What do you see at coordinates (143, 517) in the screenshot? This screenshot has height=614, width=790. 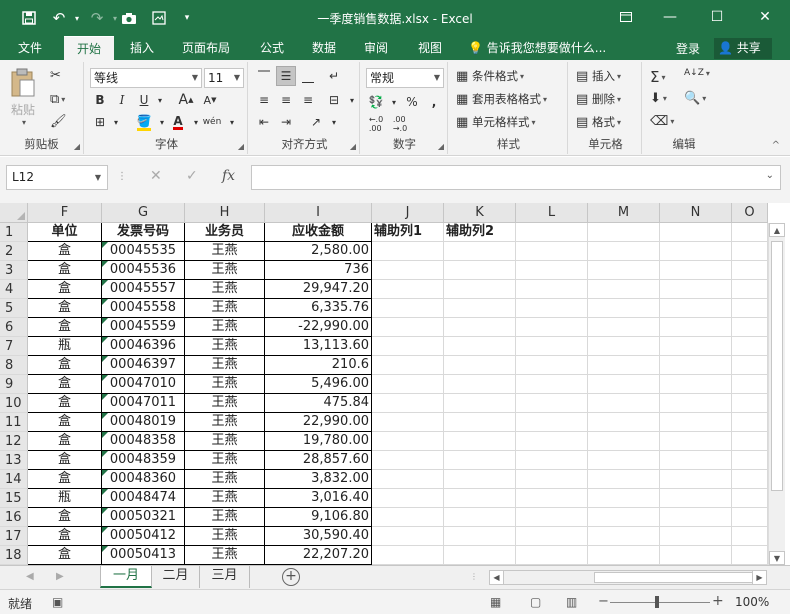 I see `cell-g16: 00050321` at bounding box center [143, 517].